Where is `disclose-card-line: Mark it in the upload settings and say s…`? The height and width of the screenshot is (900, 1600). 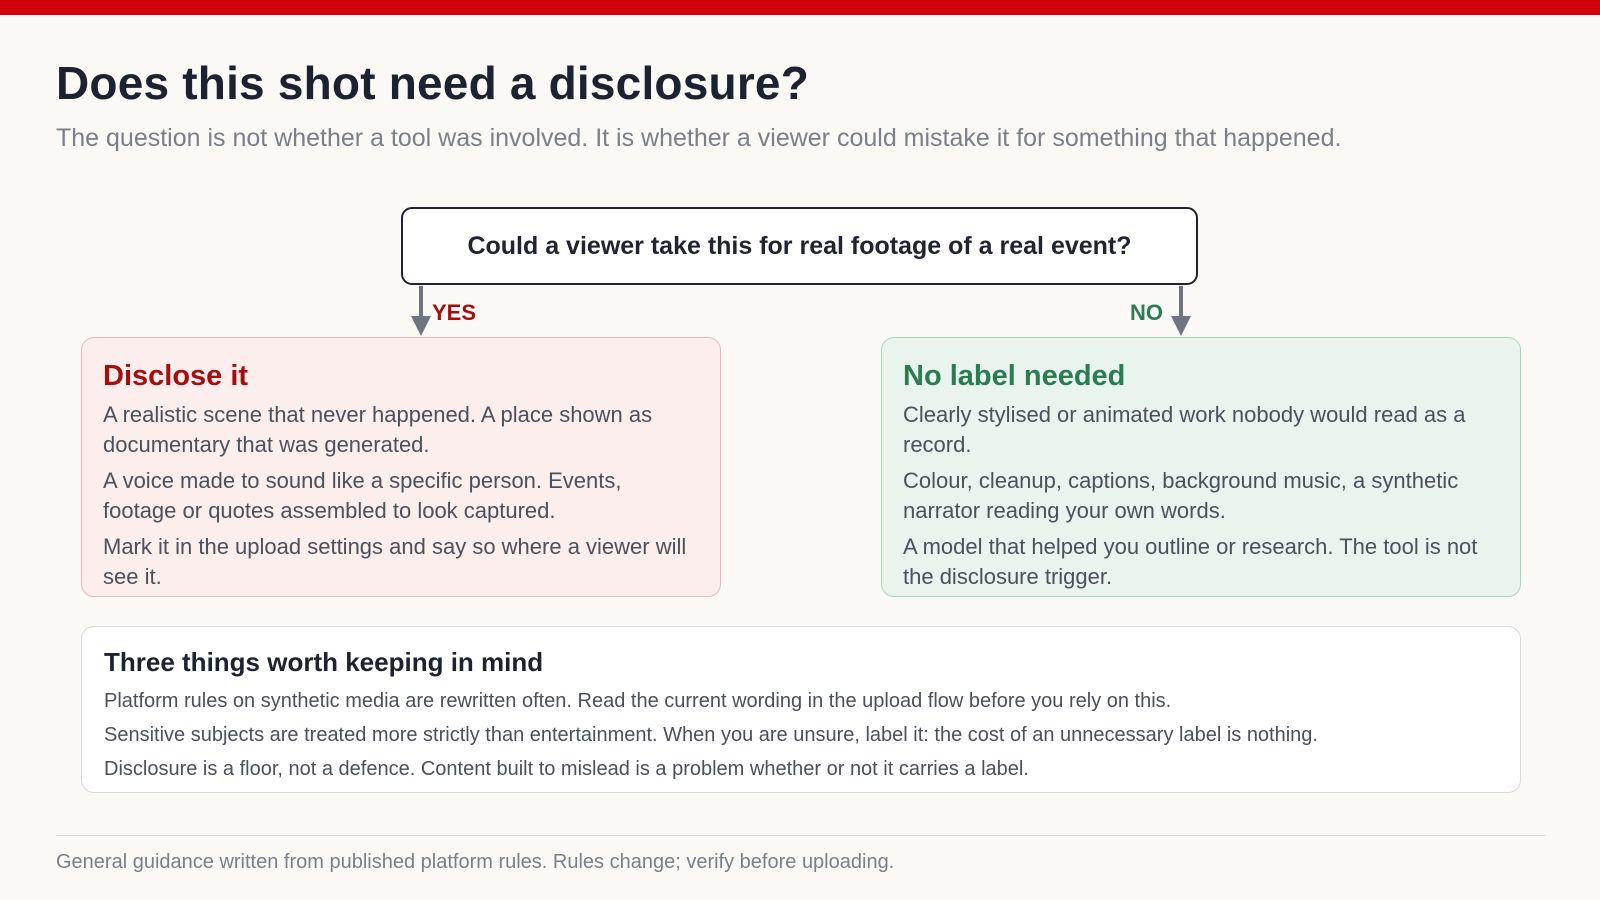 disclose-card-line: Mark it in the upload settings and say s… is located at coordinates (395, 561).